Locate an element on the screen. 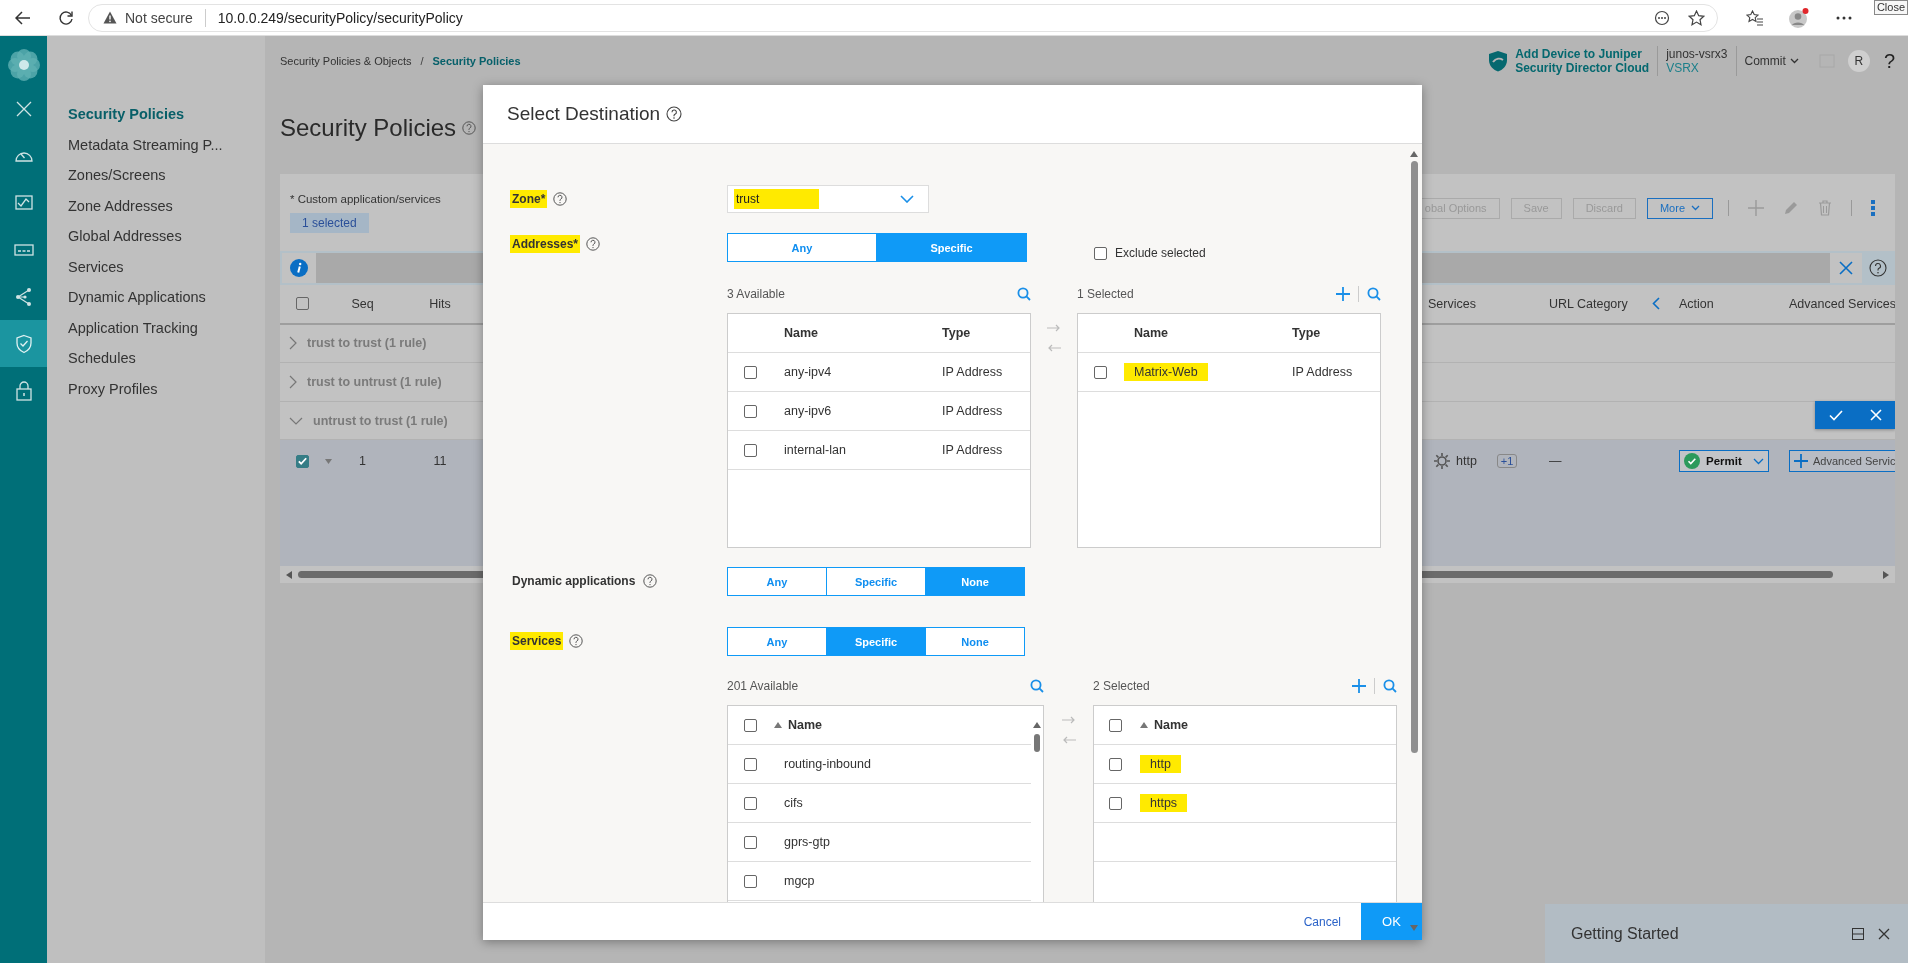 The width and height of the screenshot is (1908, 963). maximize-icon is located at coordinates (1858, 933).